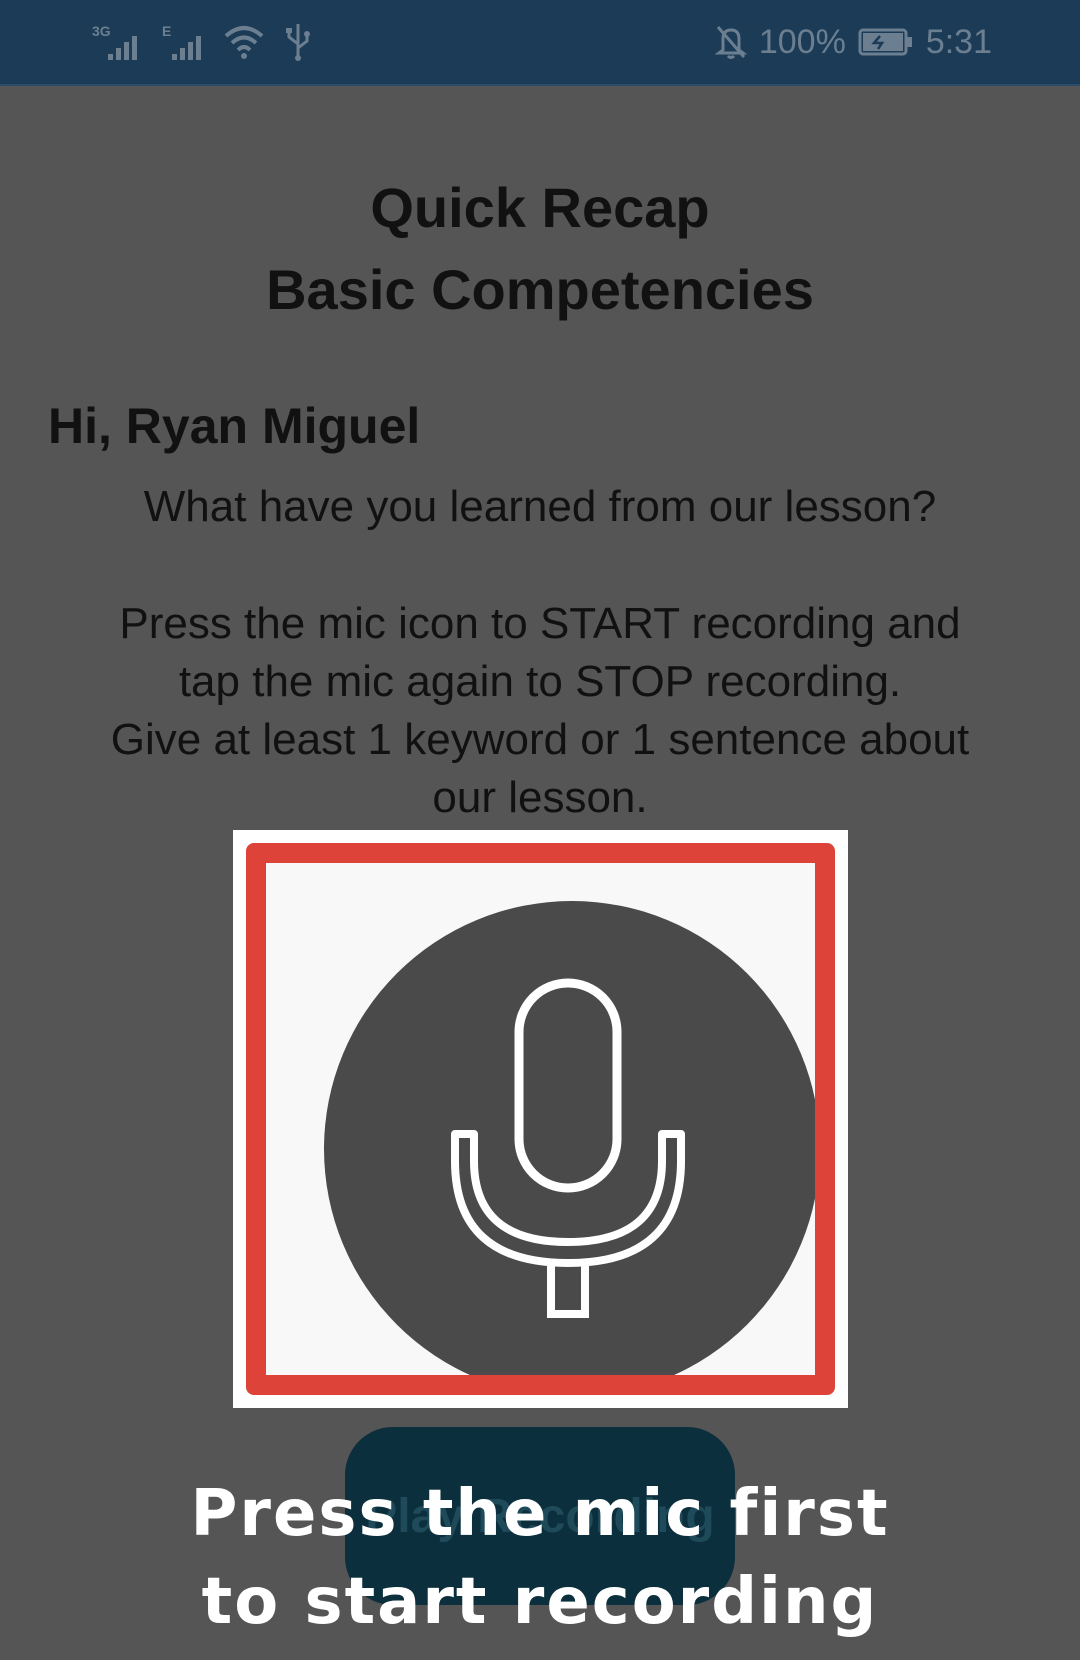 The height and width of the screenshot is (1660, 1080). What do you see at coordinates (101, 31) in the screenshot?
I see `signal-3g-label: 3G` at bounding box center [101, 31].